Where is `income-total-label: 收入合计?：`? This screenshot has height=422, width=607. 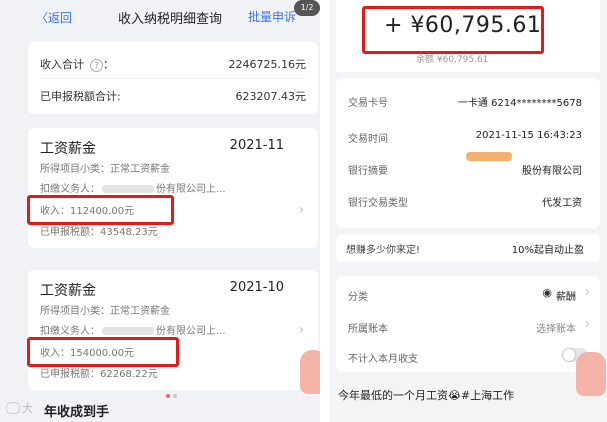
income-total-label: 收入合计?： is located at coordinates (77, 65).